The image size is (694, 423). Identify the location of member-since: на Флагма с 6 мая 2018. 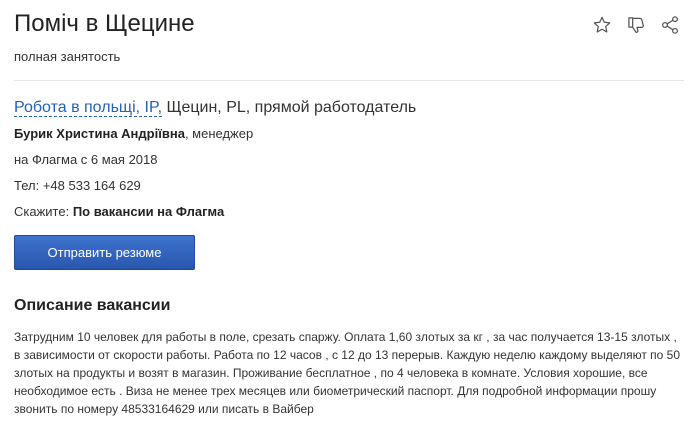
(86, 159).